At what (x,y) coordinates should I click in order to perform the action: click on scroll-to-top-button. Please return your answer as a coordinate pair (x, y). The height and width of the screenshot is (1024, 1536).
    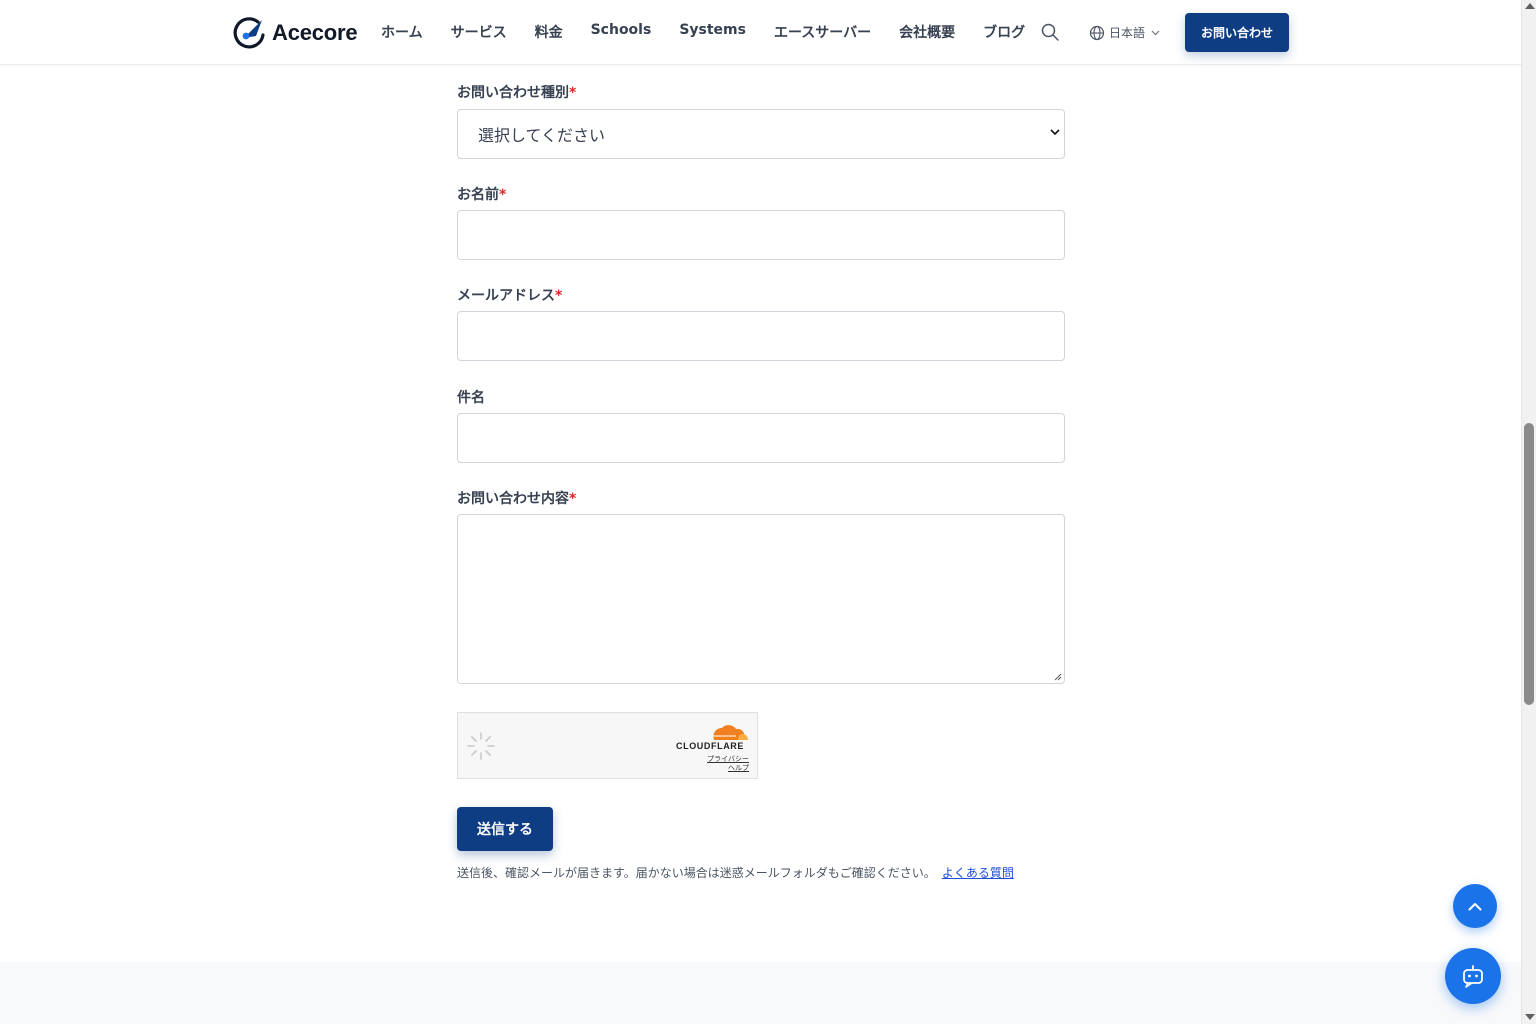
    Looking at the image, I should click on (1475, 906).